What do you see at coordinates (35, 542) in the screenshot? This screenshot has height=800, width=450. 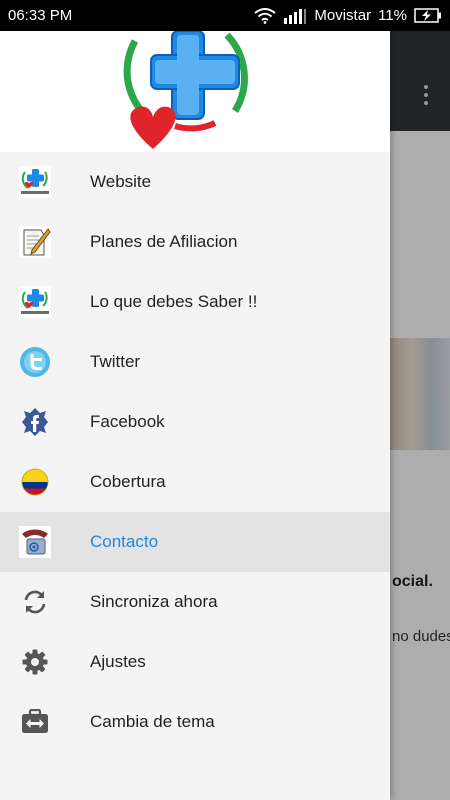 I see `phone-mail-icon` at bounding box center [35, 542].